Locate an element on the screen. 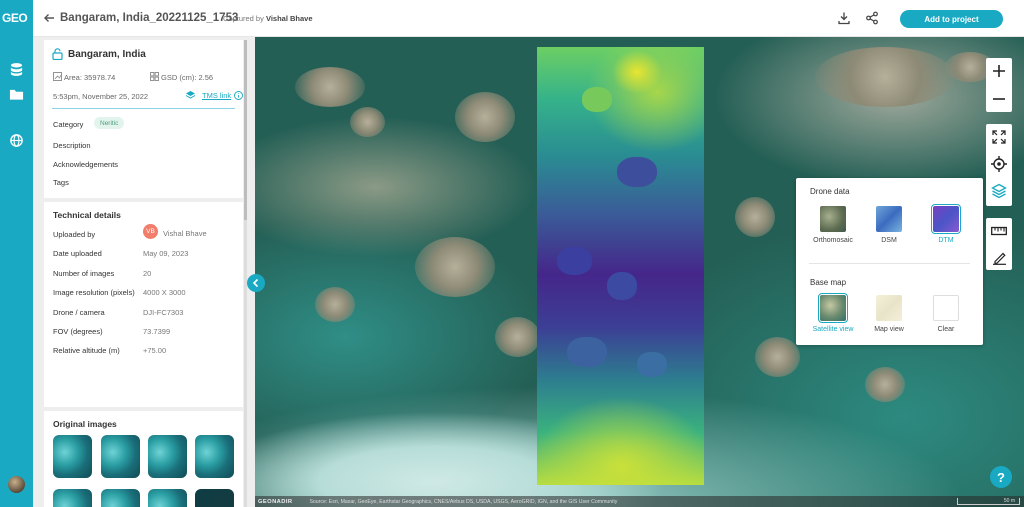 This screenshot has width=1024, height=507. share-icon is located at coordinates (872, 18).